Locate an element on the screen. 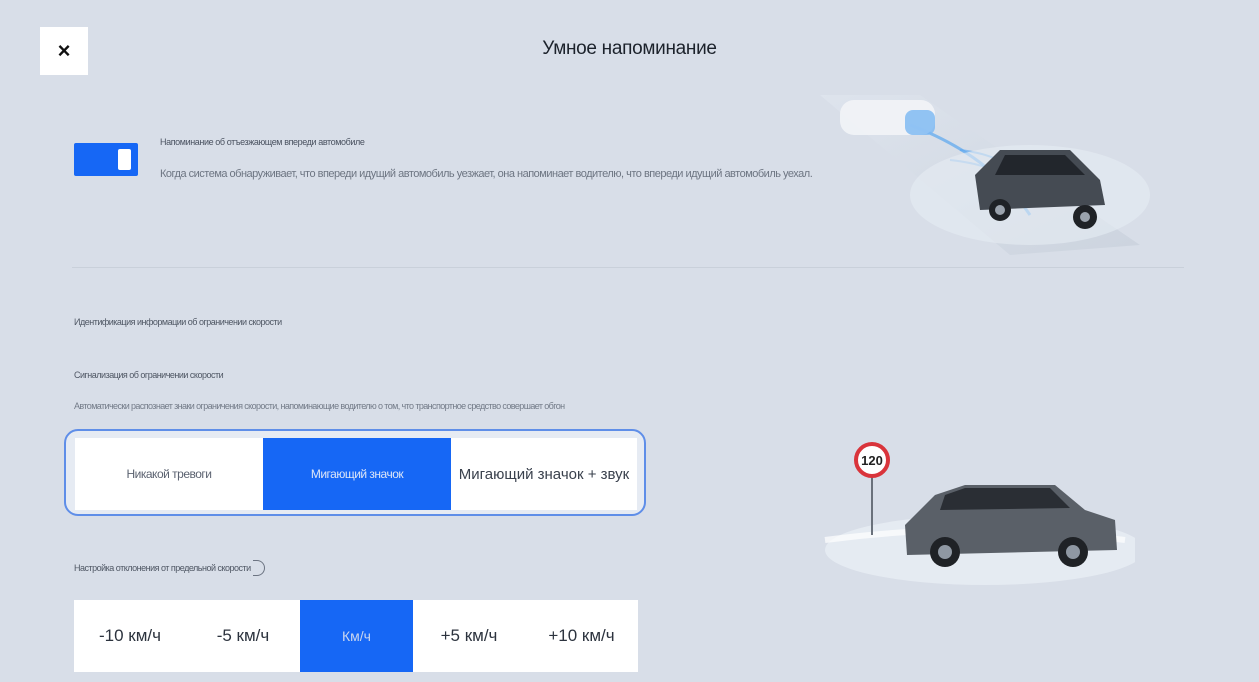 The width and height of the screenshot is (1259, 682). info-icon is located at coordinates (258, 568).